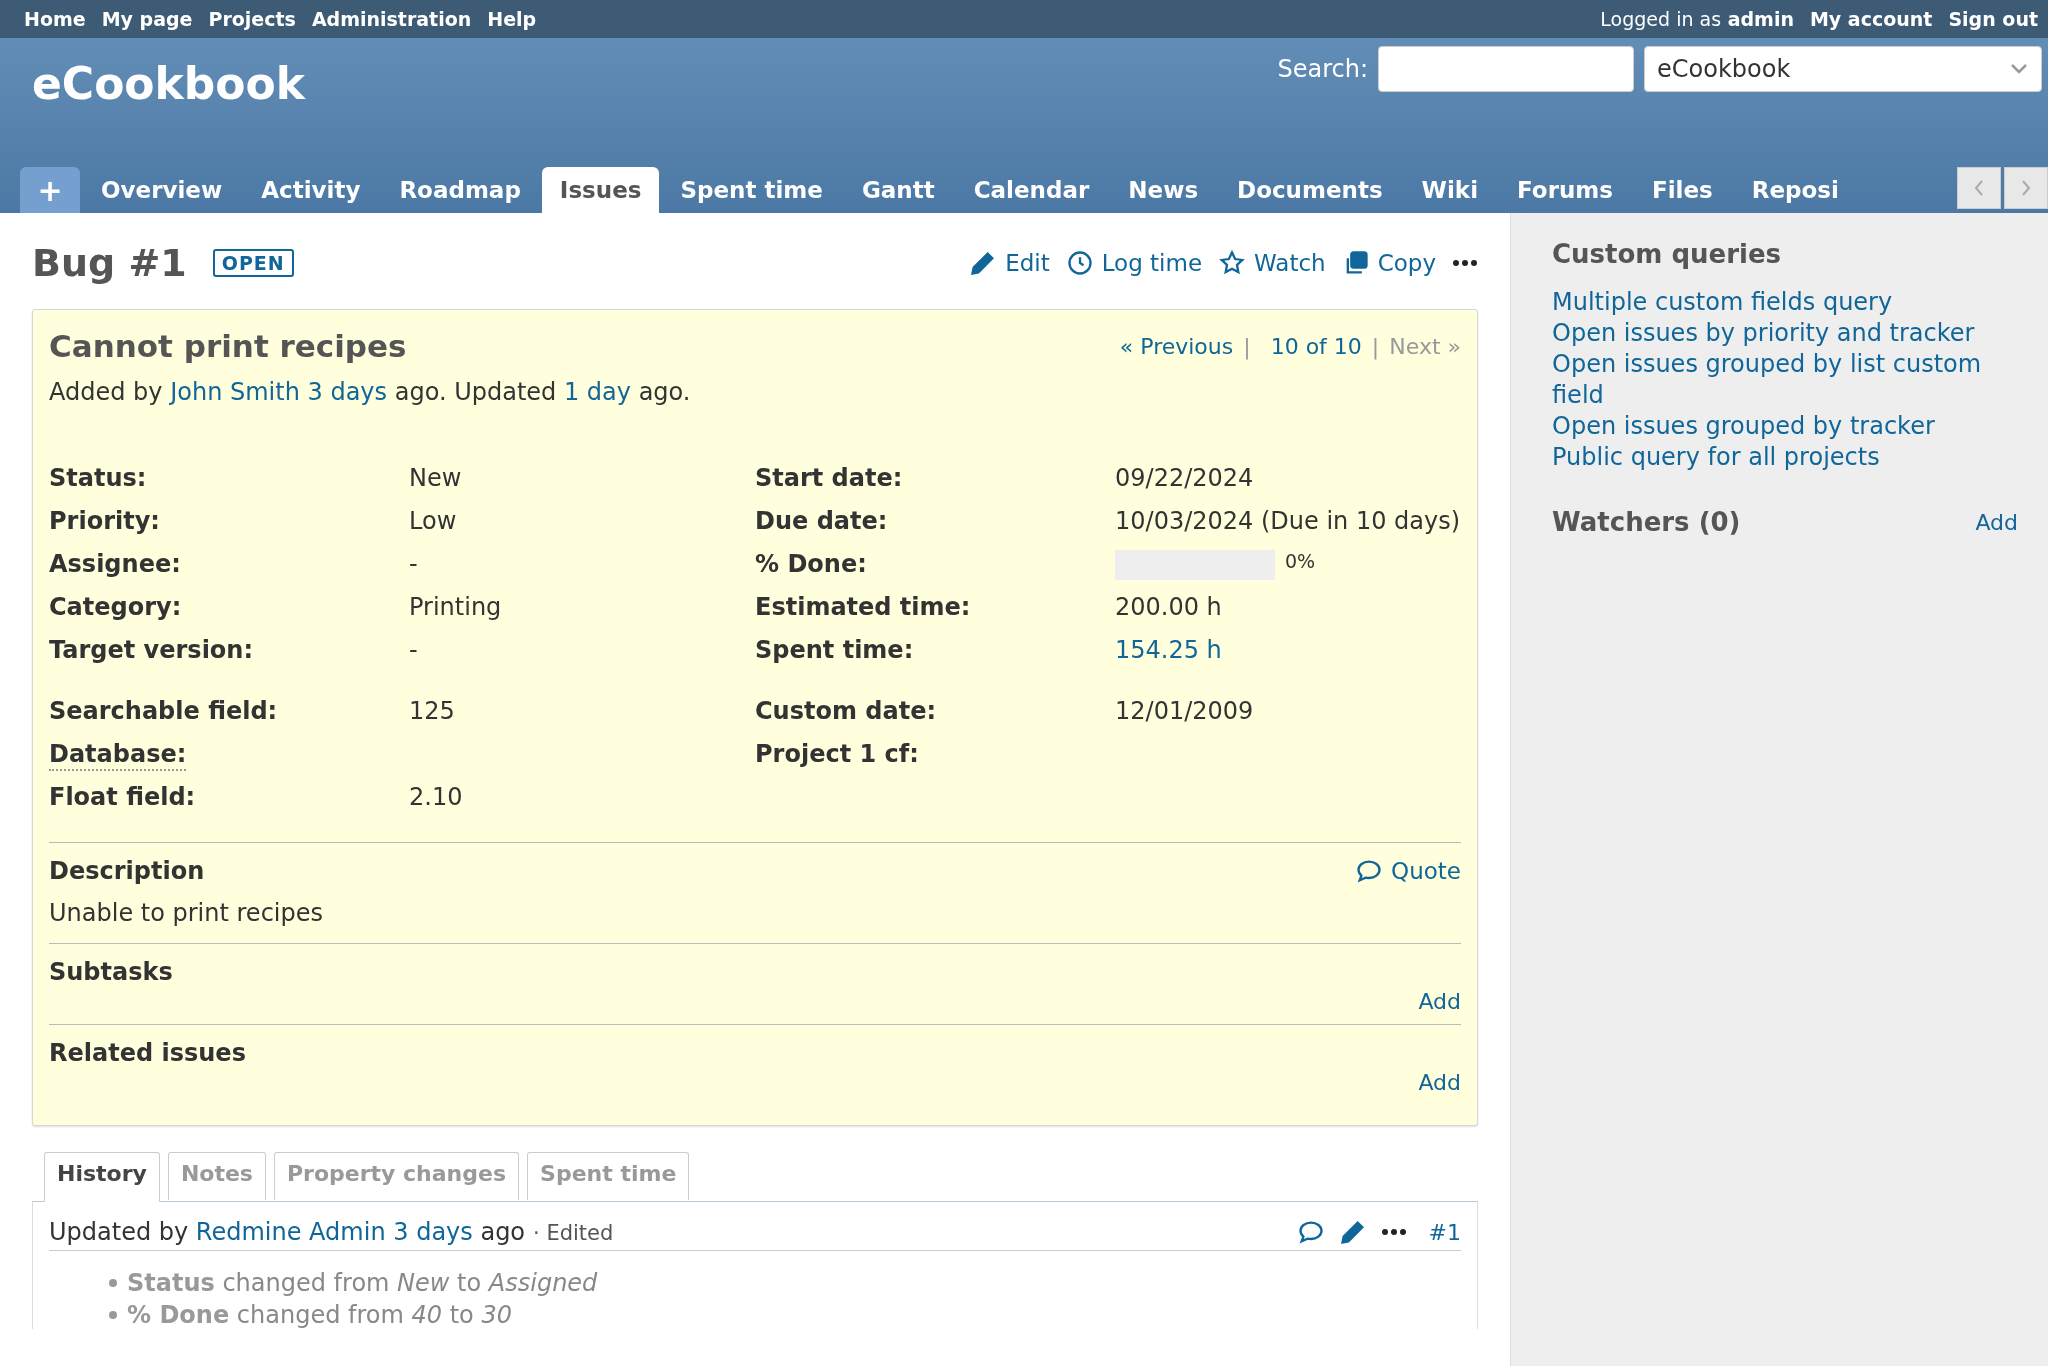  Describe the element at coordinates (1996, 522) in the screenshot. I see `add-watcher-link: Add` at that location.